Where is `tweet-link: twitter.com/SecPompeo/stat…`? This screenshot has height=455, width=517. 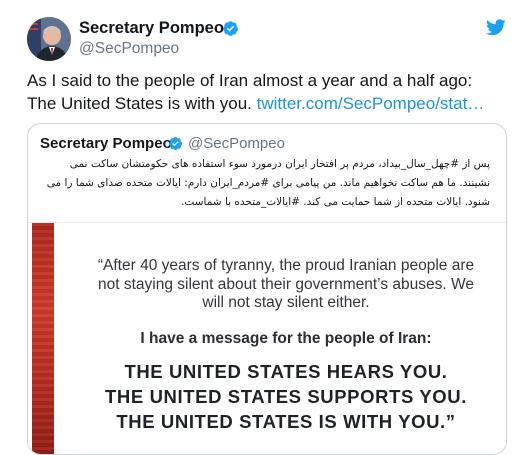
tweet-link: twitter.com/SecPompeo/stat… is located at coordinates (371, 103).